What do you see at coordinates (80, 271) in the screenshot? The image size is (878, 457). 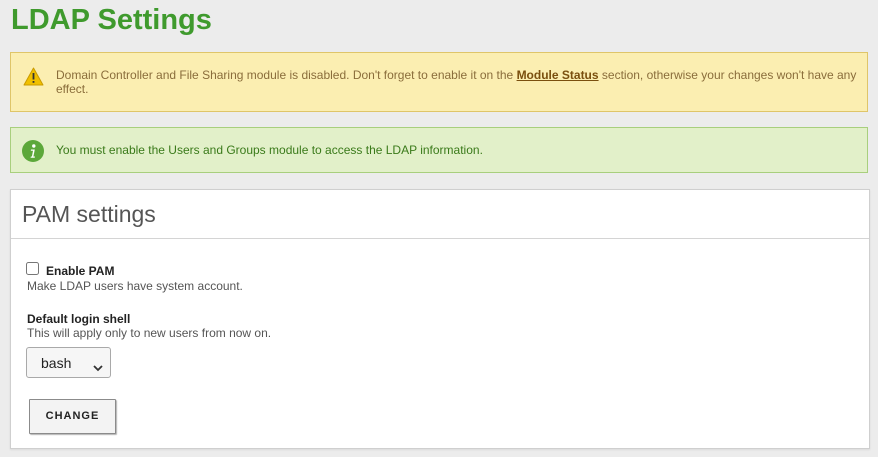 I see `enable-pam-label: Enable PAM` at bounding box center [80, 271].